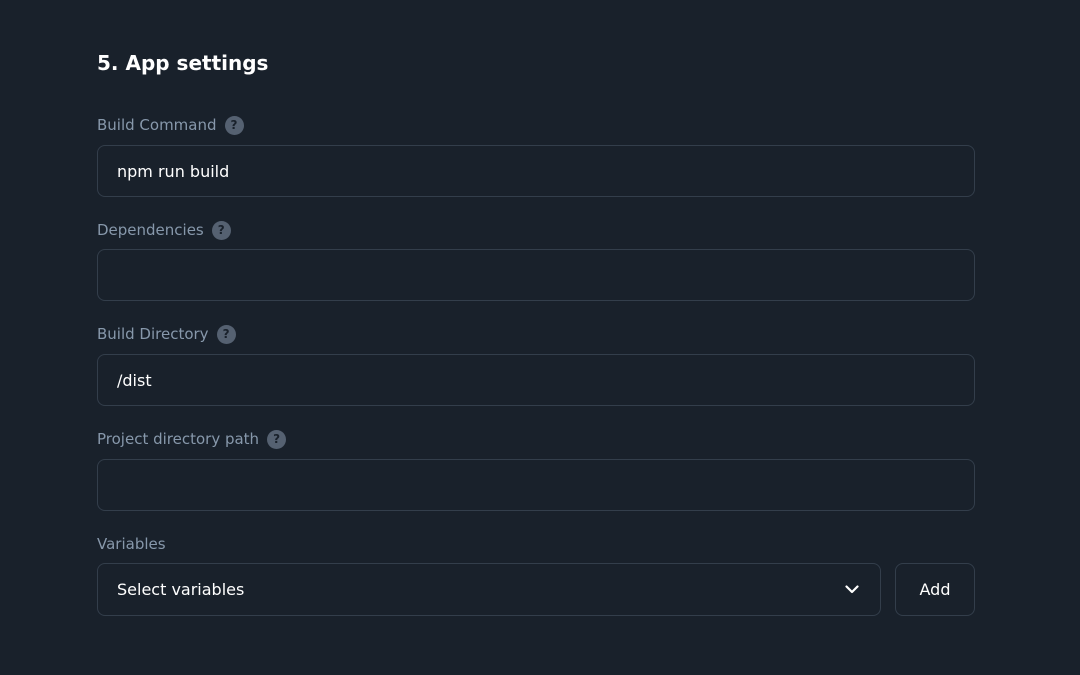 The width and height of the screenshot is (1080, 675). I want to click on dependencies-label: Dependencies, so click(150, 230).